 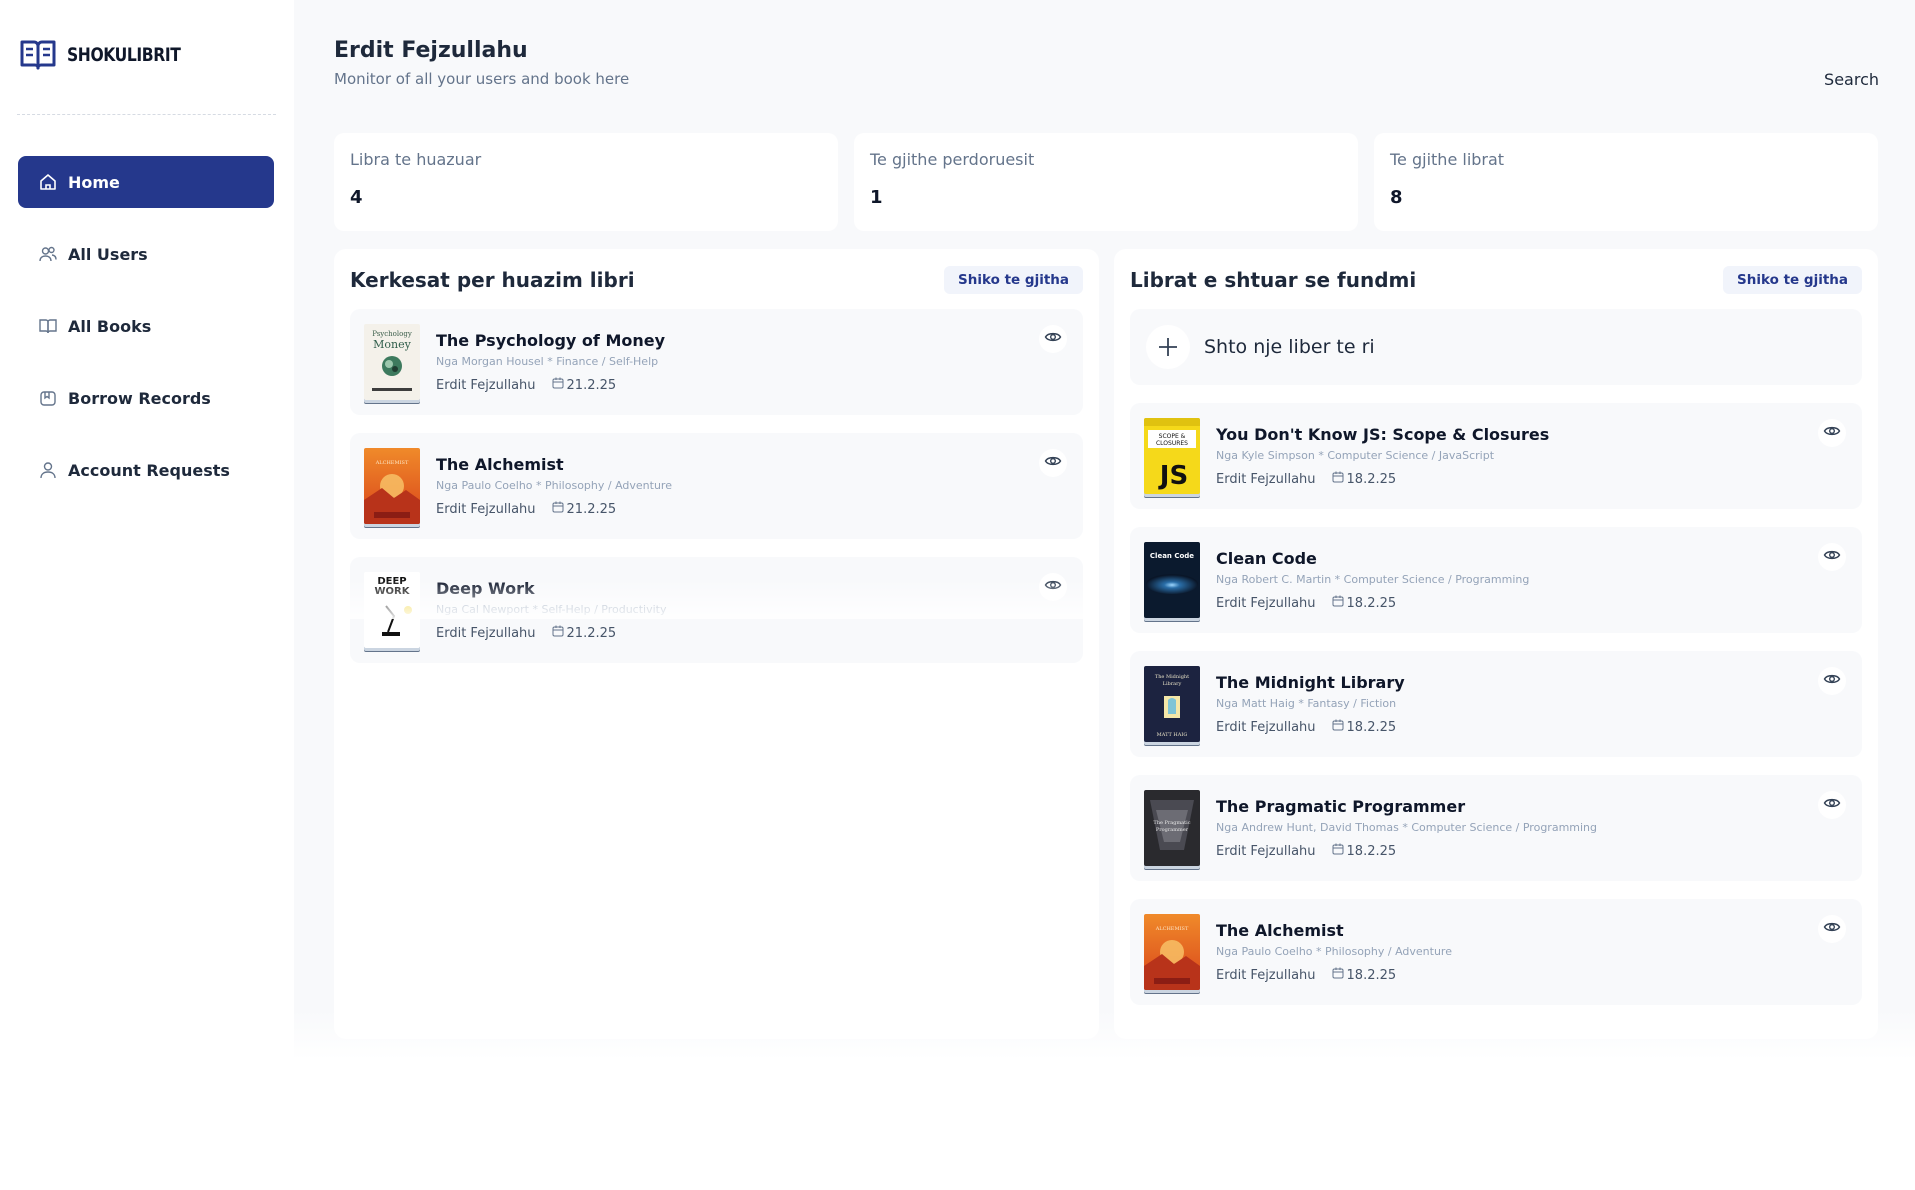 I want to click on search-button: Search, so click(x=1851, y=79).